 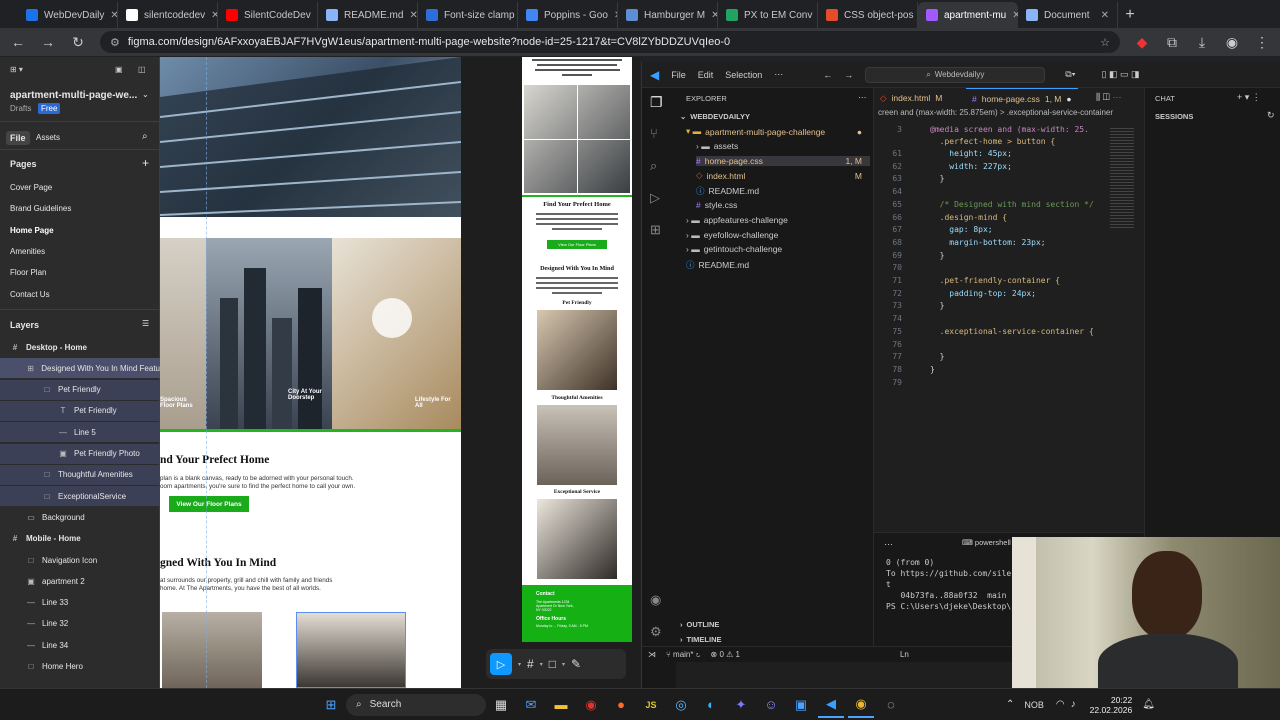 I want to click on start-icon: ⊞, so click(x=331, y=705).